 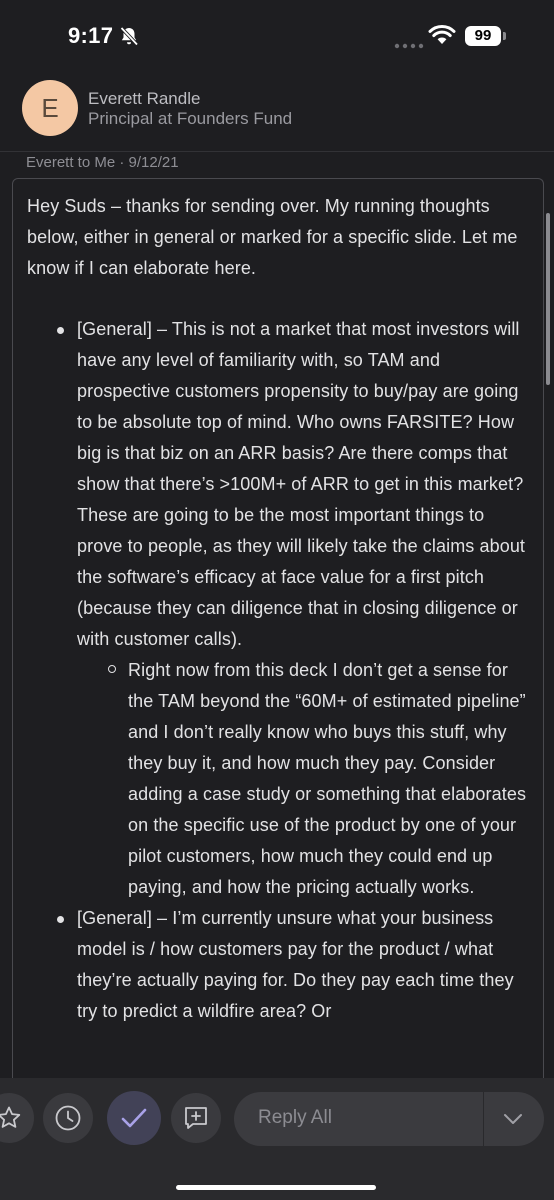 I want to click on signal-icon, so click(x=409, y=45).